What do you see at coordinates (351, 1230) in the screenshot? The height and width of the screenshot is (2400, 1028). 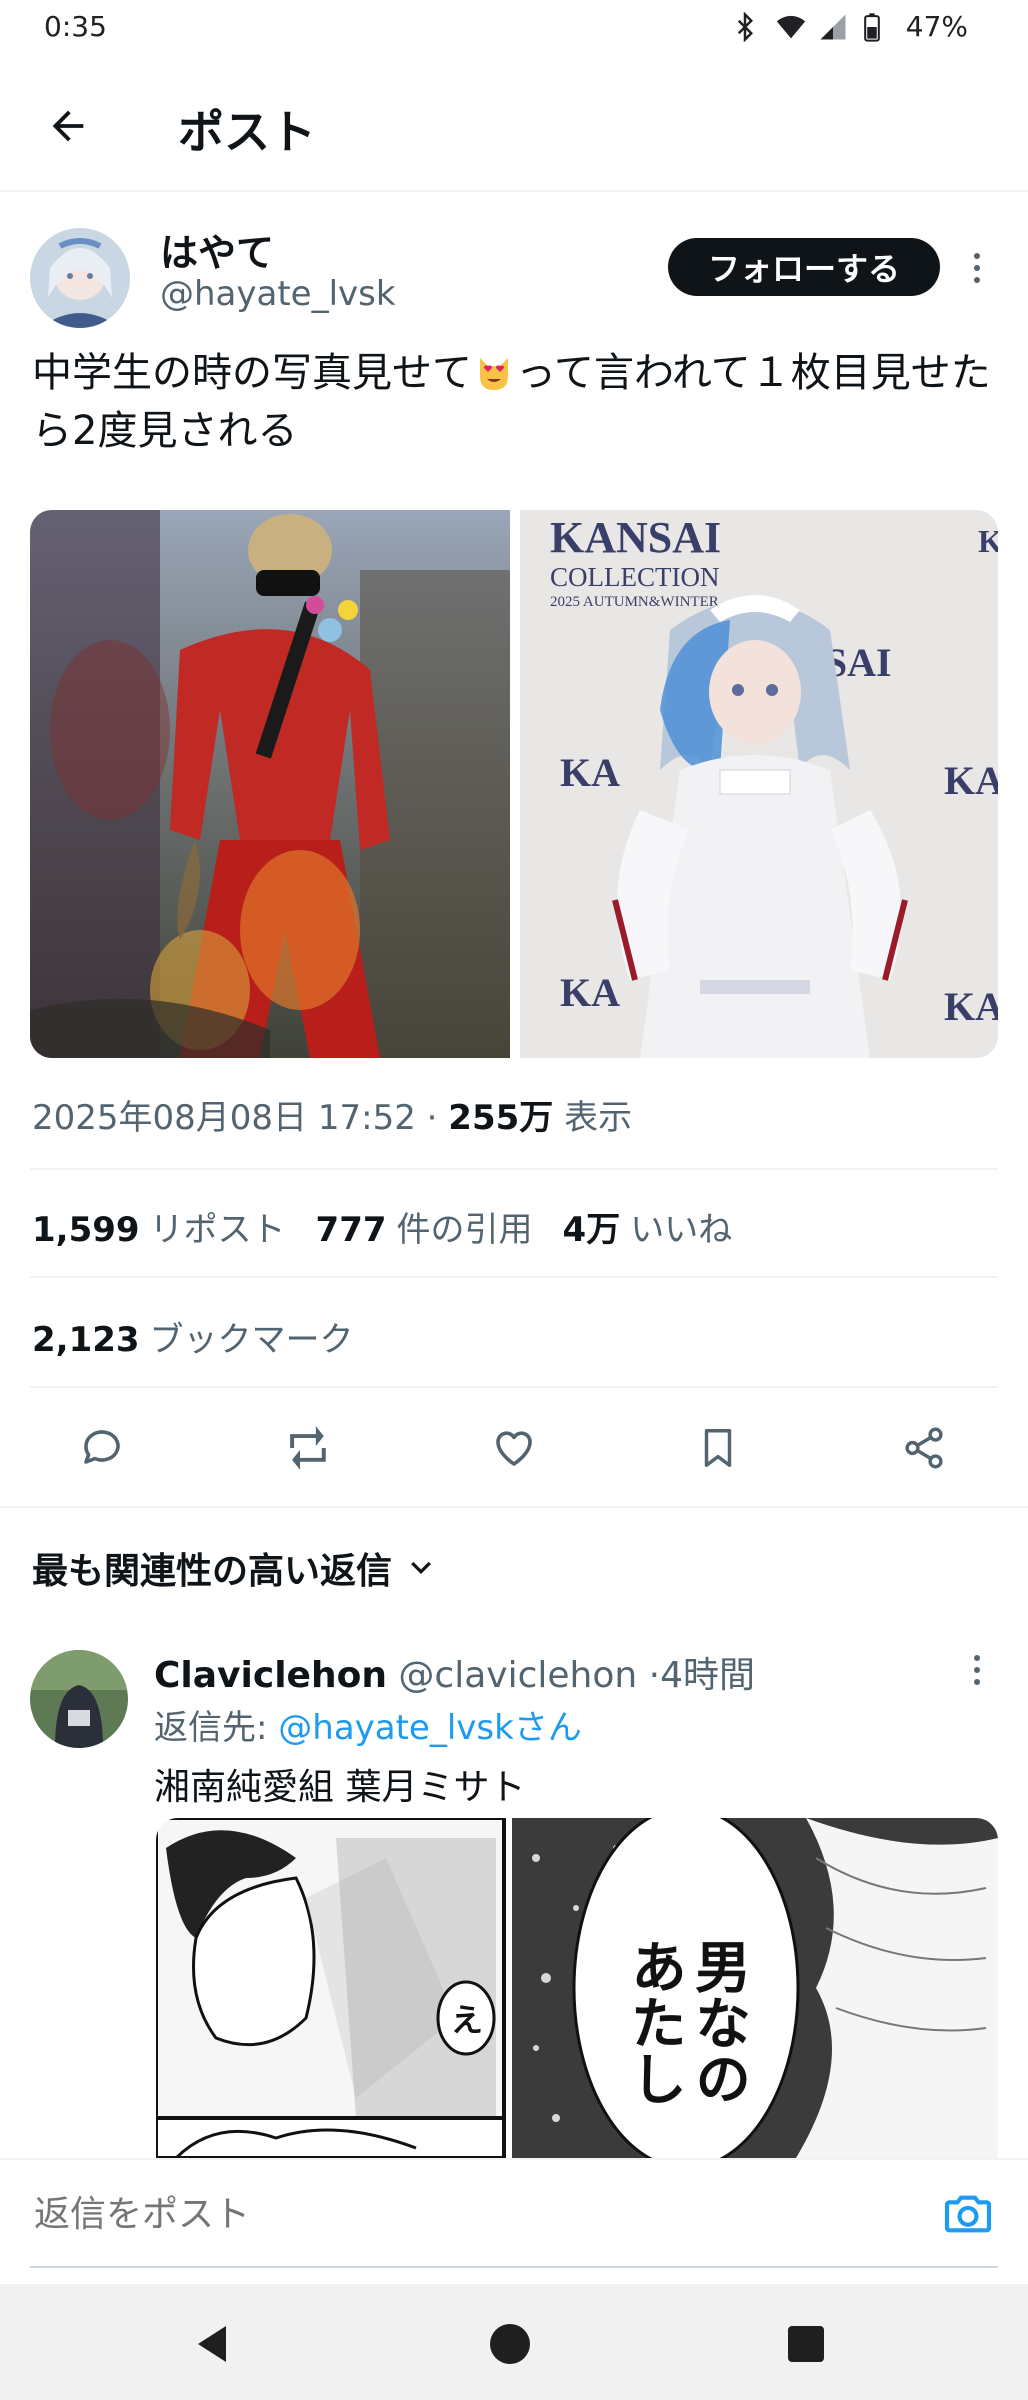 I see `quotes-count: 777` at bounding box center [351, 1230].